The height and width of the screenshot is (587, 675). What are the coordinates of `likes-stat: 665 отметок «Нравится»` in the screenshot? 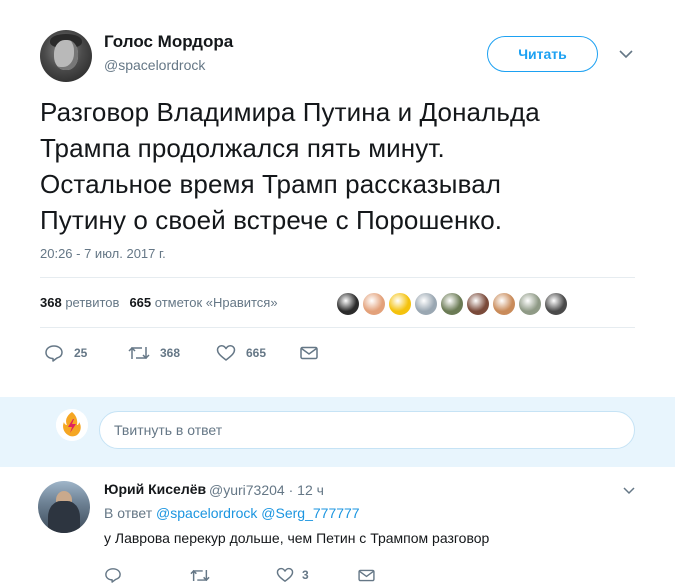 It's located at (203, 302).